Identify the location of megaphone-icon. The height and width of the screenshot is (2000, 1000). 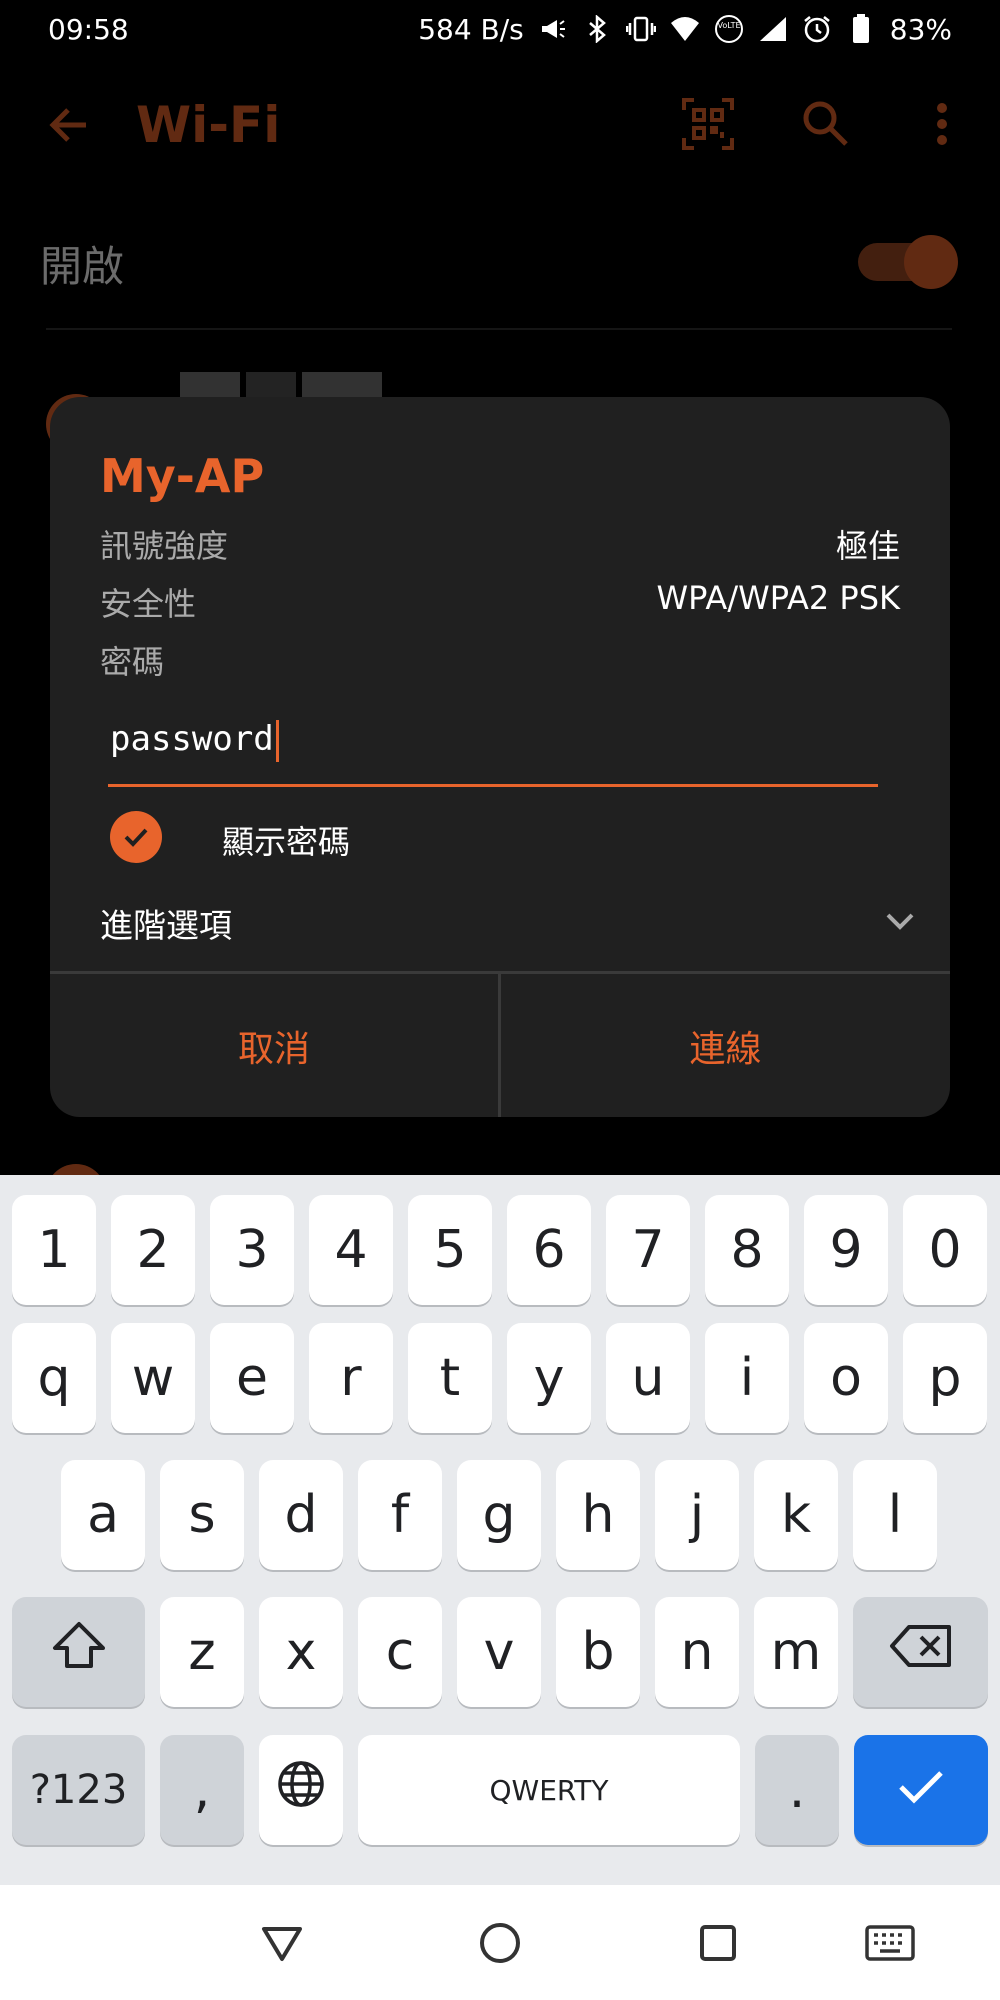
(553, 29).